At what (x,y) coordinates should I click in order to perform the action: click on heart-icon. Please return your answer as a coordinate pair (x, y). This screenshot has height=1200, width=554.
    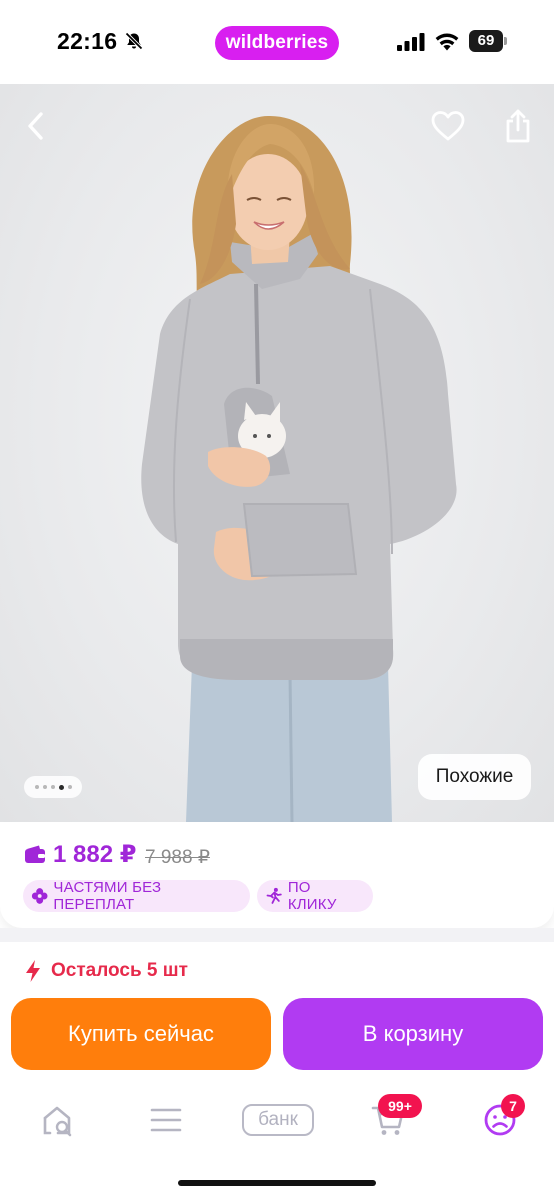
    Looking at the image, I should click on (448, 126).